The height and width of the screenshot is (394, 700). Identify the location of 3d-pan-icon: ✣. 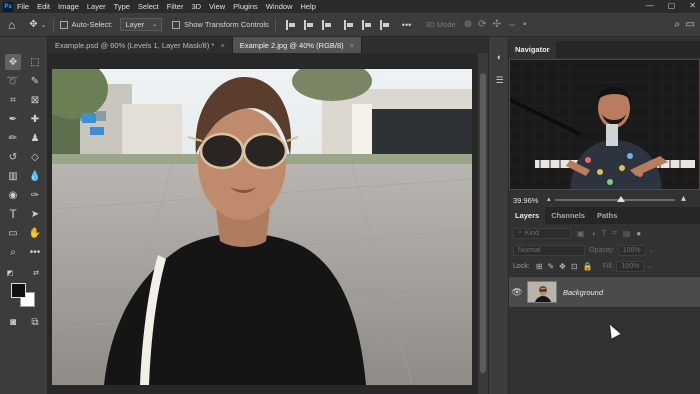
(497, 24).